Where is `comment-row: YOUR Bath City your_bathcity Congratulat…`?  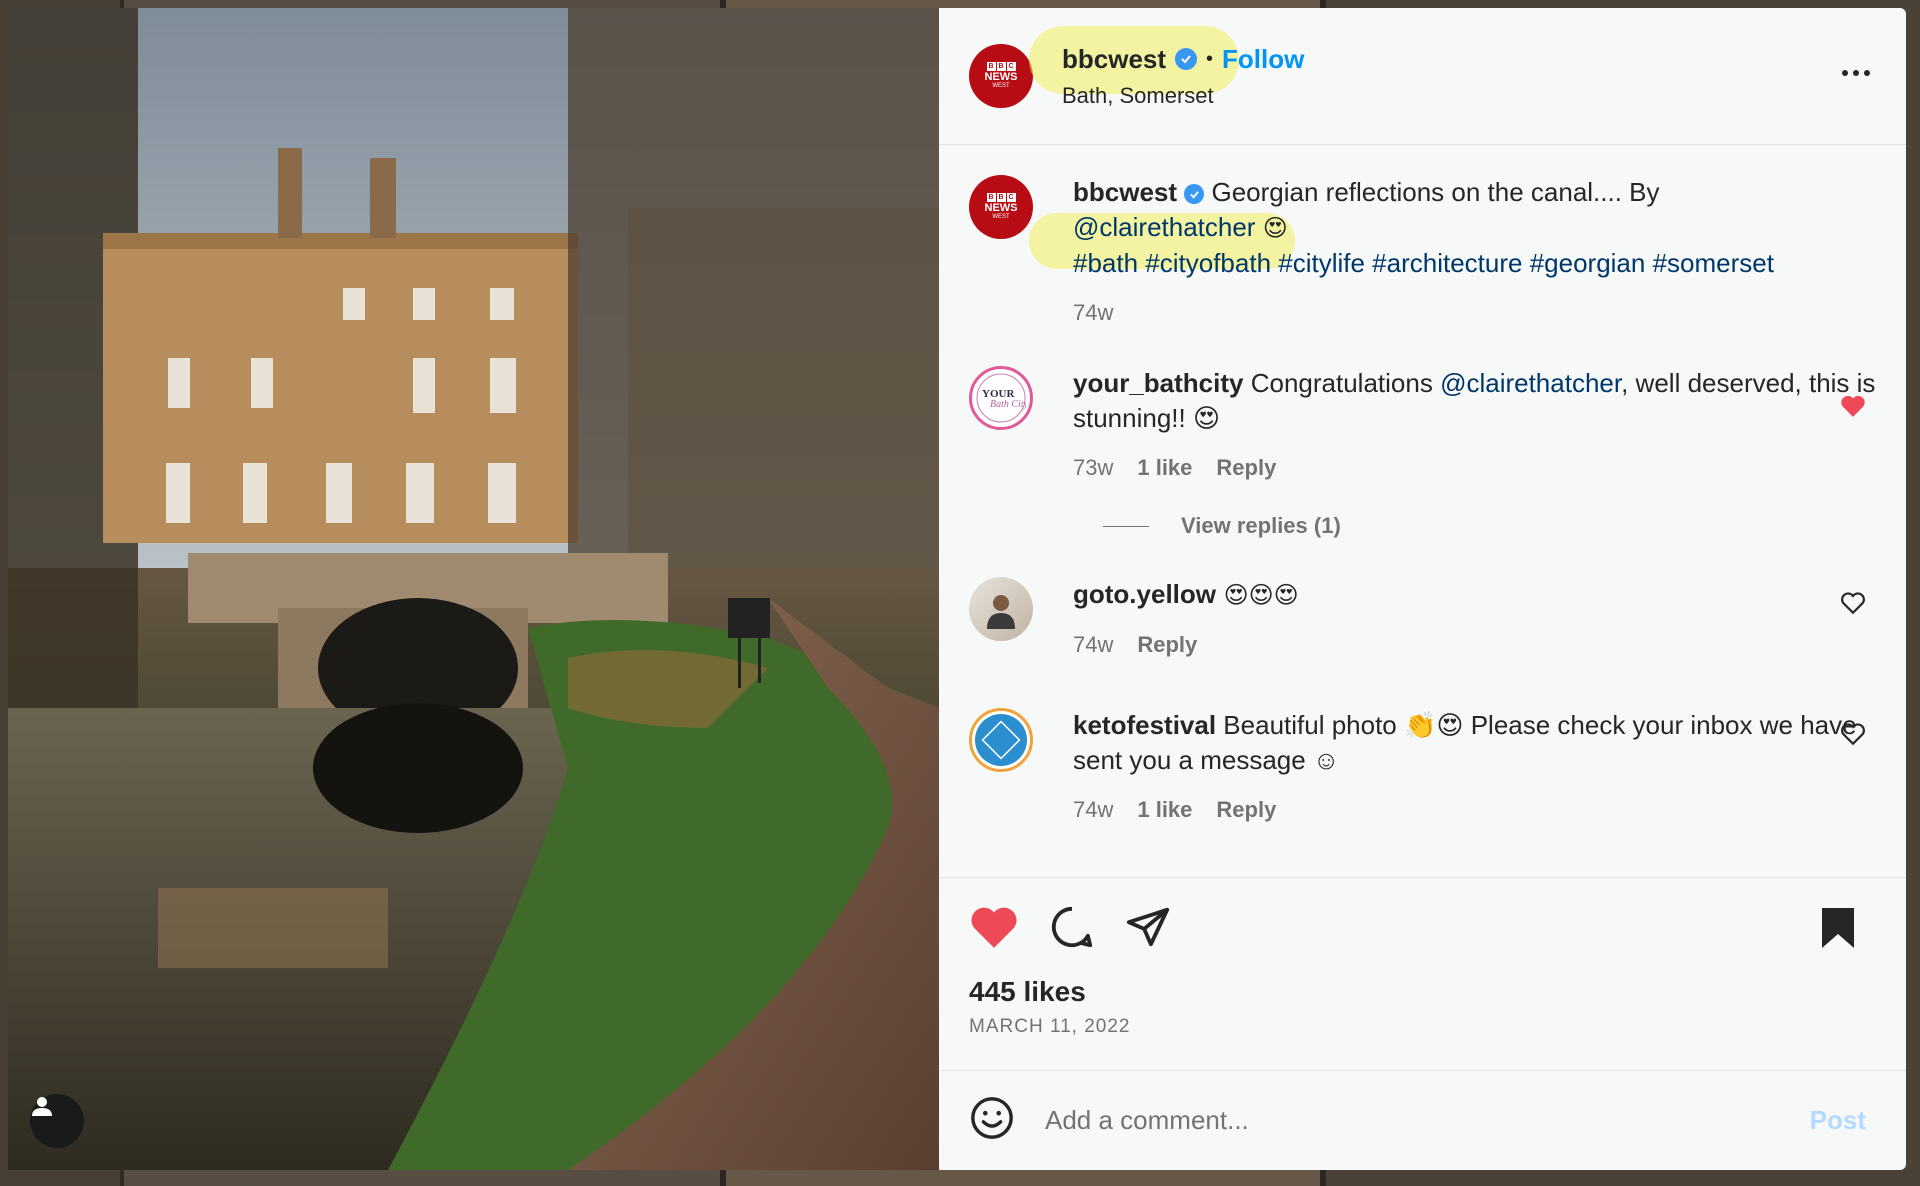
comment-row: YOUR Bath City your_bathcity Congratulat… is located at coordinates (1422, 425).